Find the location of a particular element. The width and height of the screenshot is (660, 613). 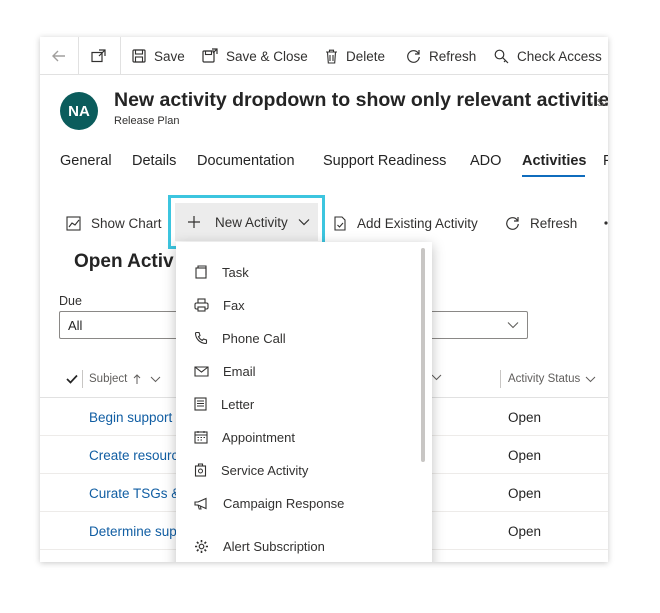

menu-item-label: Appointment is located at coordinates (258, 437).